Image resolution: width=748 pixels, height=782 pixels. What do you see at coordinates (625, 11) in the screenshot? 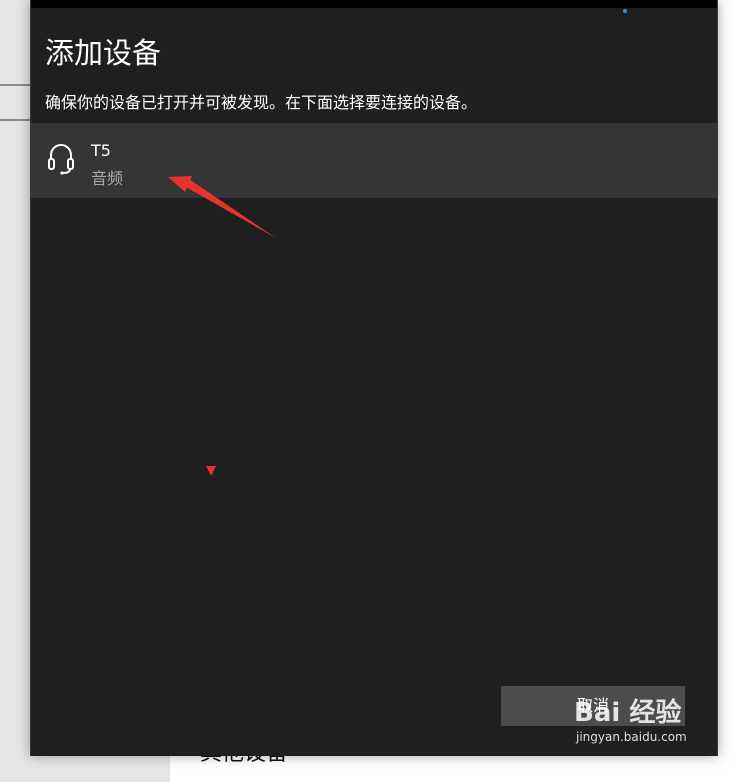
I see `progress-dot` at bounding box center [625, 11].